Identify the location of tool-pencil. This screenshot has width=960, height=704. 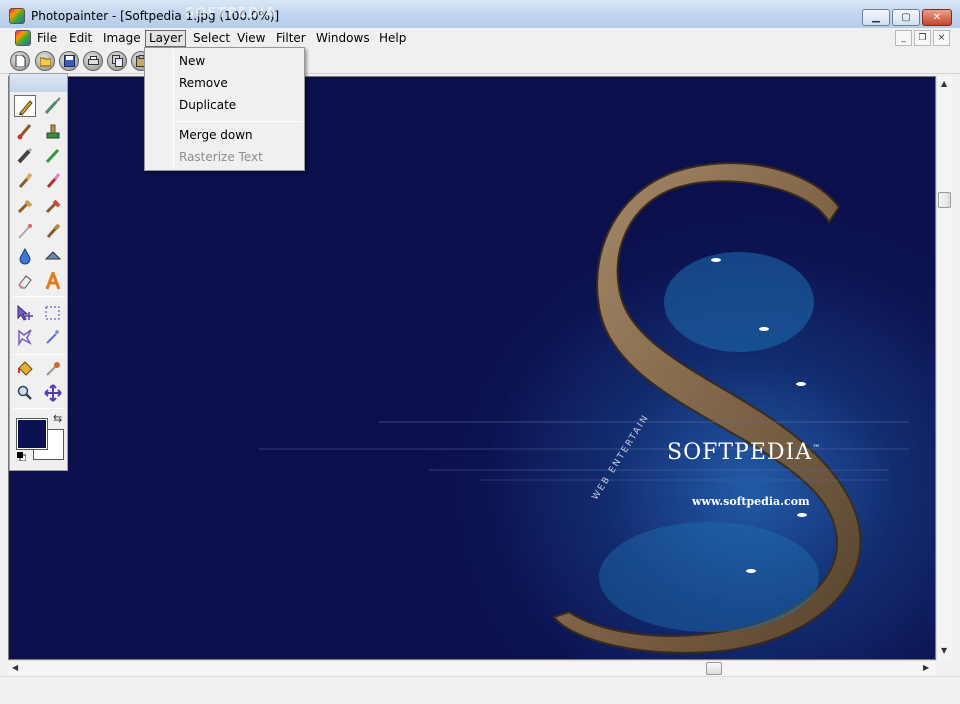
(25, 106).